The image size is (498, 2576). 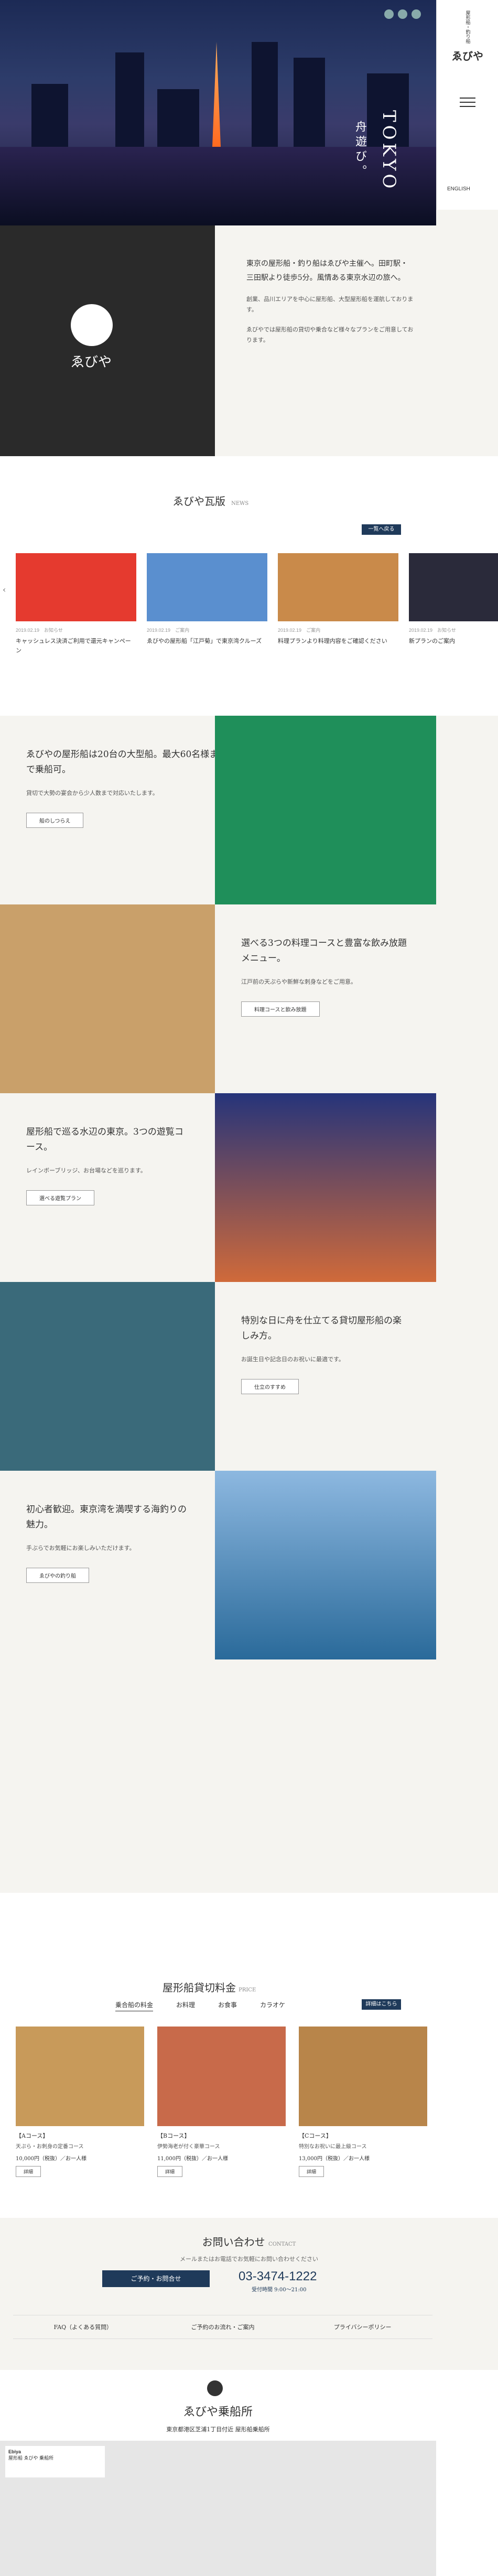 I want to click on feature-button: ゑびやの釣り船, so click(x=57, y=1575).